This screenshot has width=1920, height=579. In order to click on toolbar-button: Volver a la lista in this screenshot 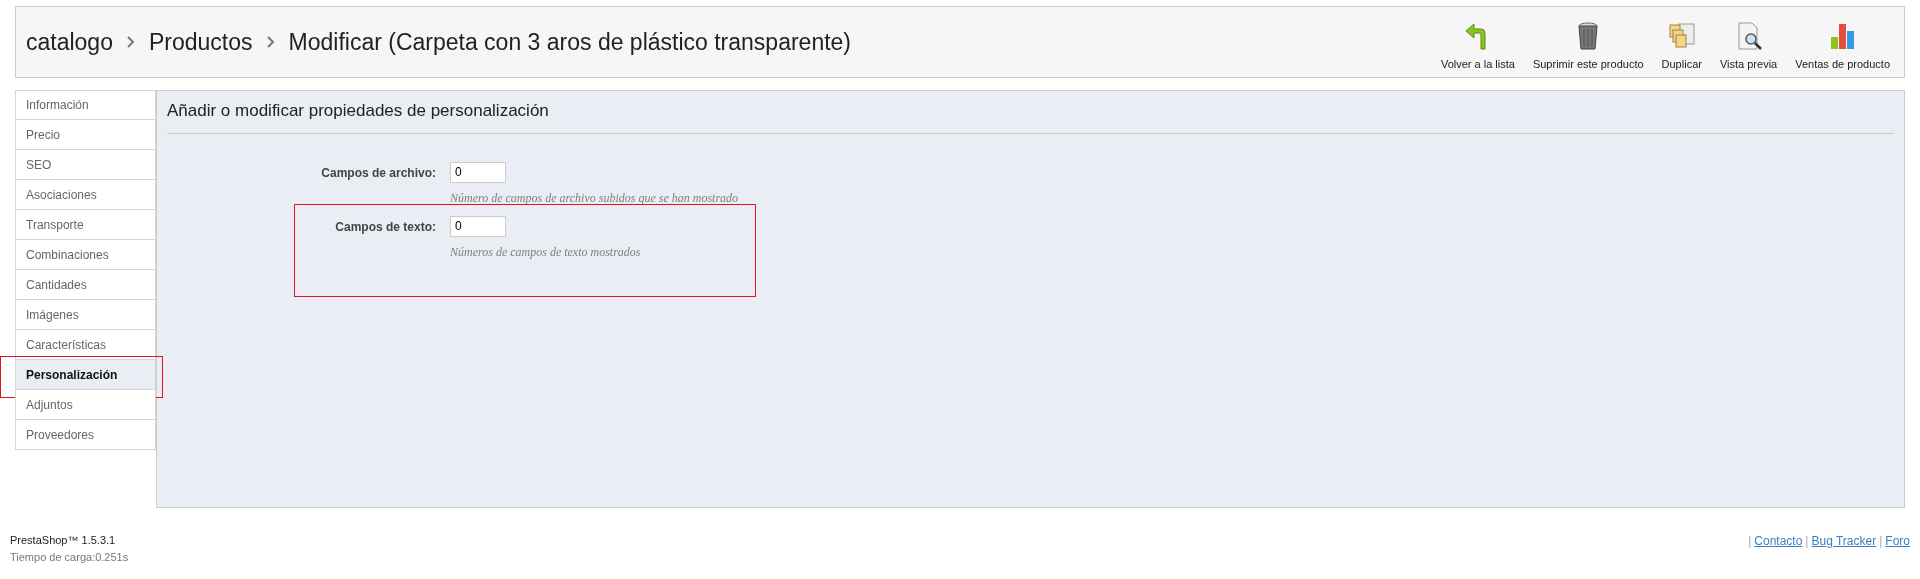, I will do `click(1477, 47)`.